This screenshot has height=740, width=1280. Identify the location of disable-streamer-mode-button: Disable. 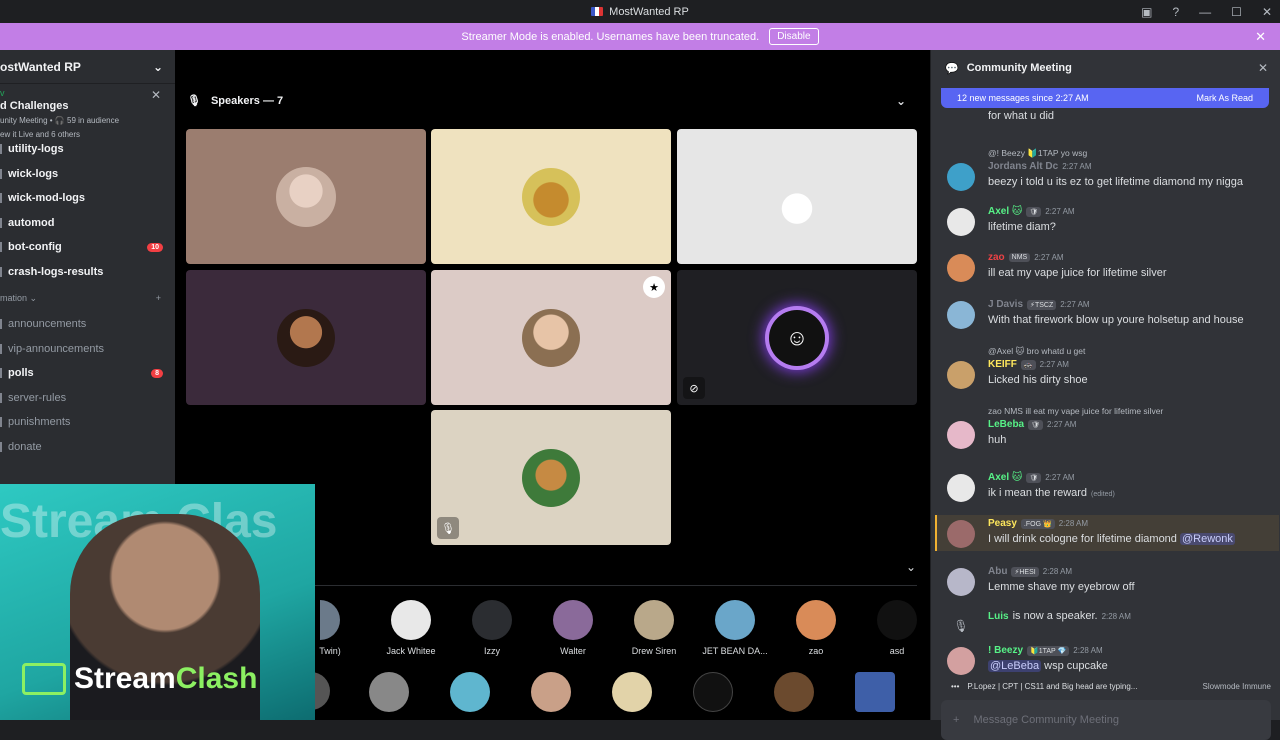
(794, 36).